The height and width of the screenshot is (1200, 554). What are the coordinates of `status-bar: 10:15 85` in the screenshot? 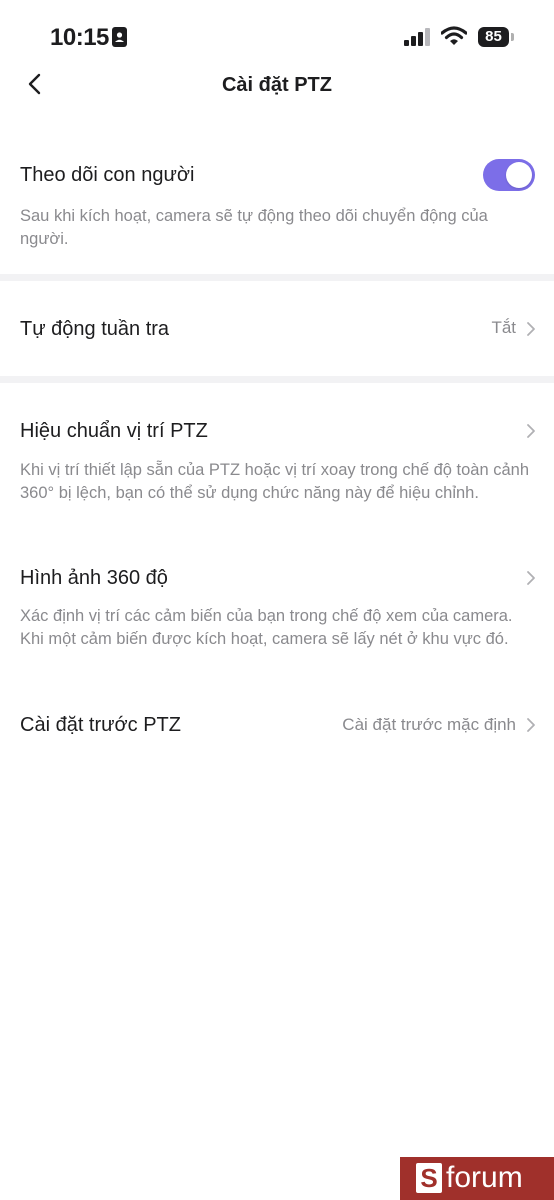 It's located at (277, 31).